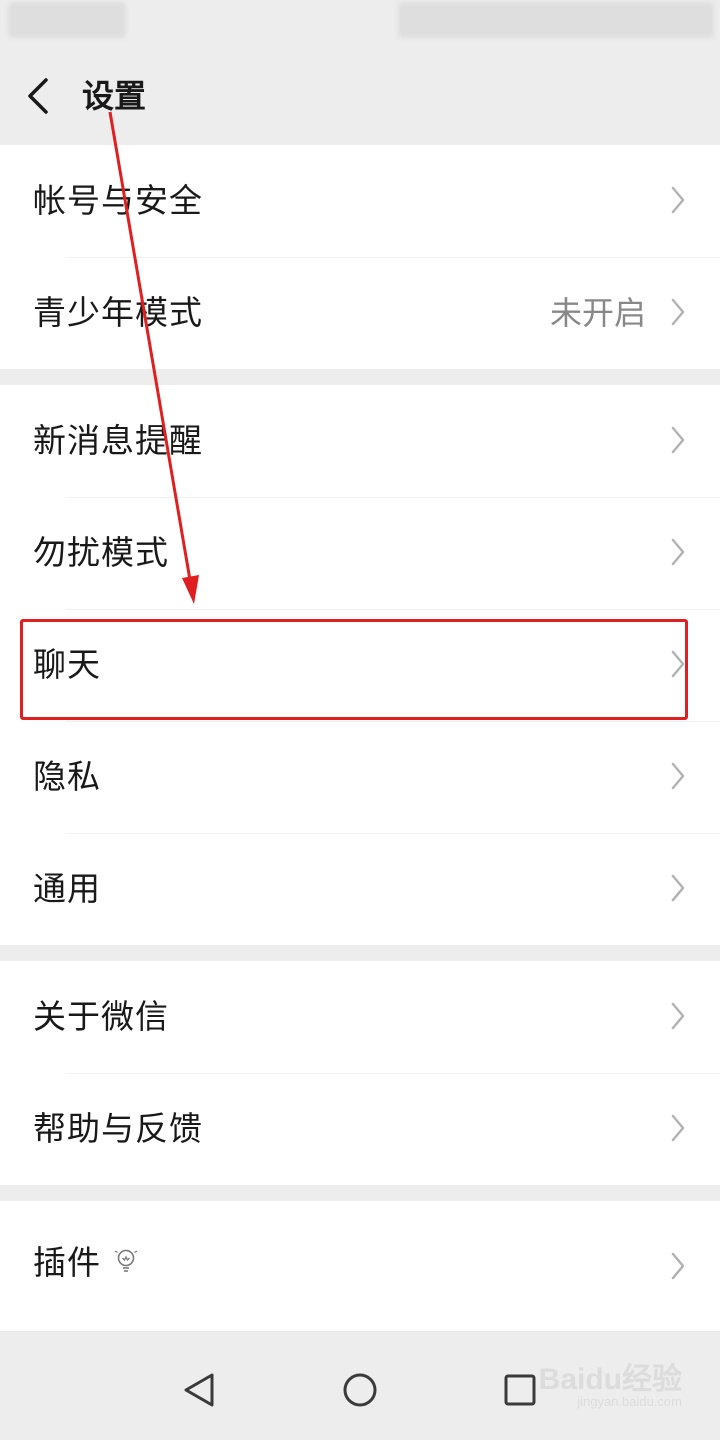 This screenshot has height=1440, width=720. Describe the element at coordinates (610, 1379) in the screenshot. I see `watermark-brand: Baidu经验` at that location.